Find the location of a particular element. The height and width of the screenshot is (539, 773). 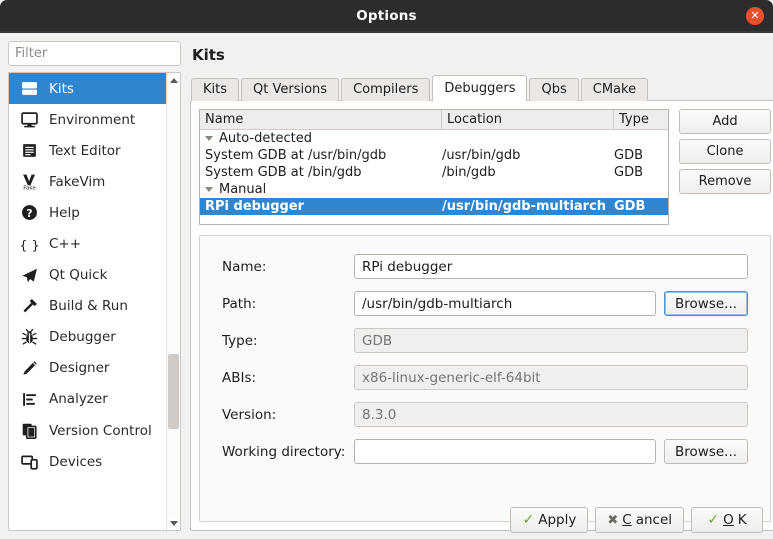

sidebar-item-version-control: Version Control is located at coordinates (87, 430).